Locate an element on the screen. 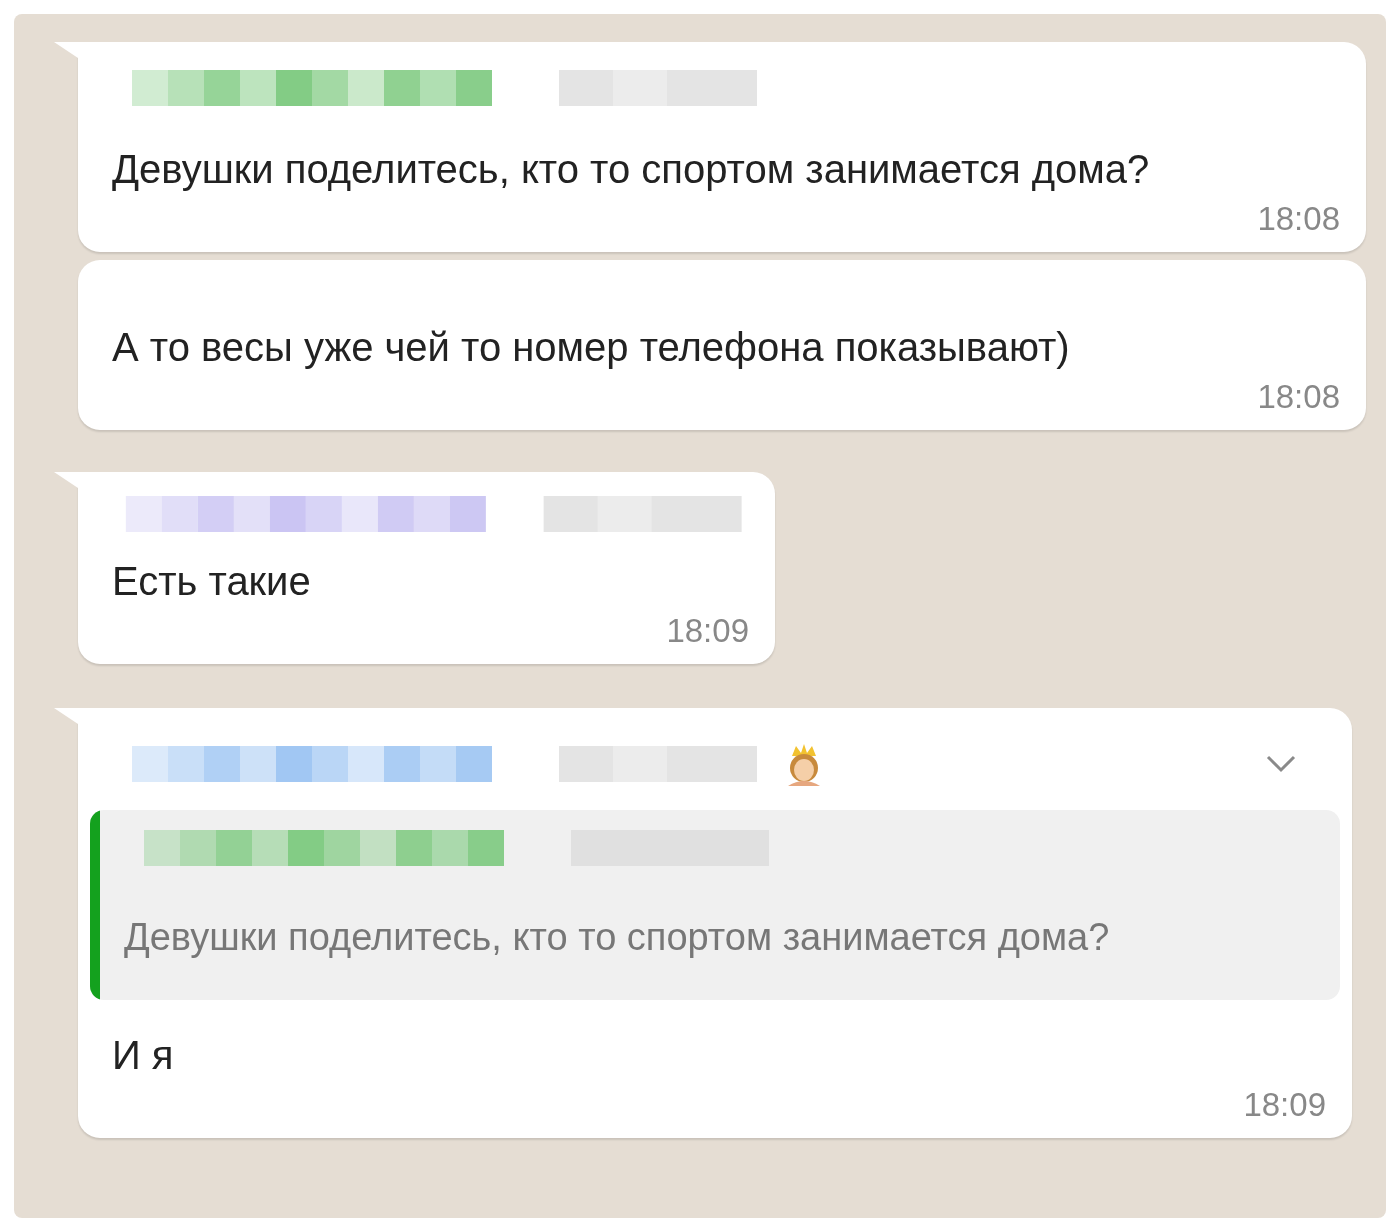 Image resolution: width=1400 pixels, height=1232 pixels. quoted-text: Девушки поделитесь, кто то спортом занимается дома? is located at coordinates (617, 937).